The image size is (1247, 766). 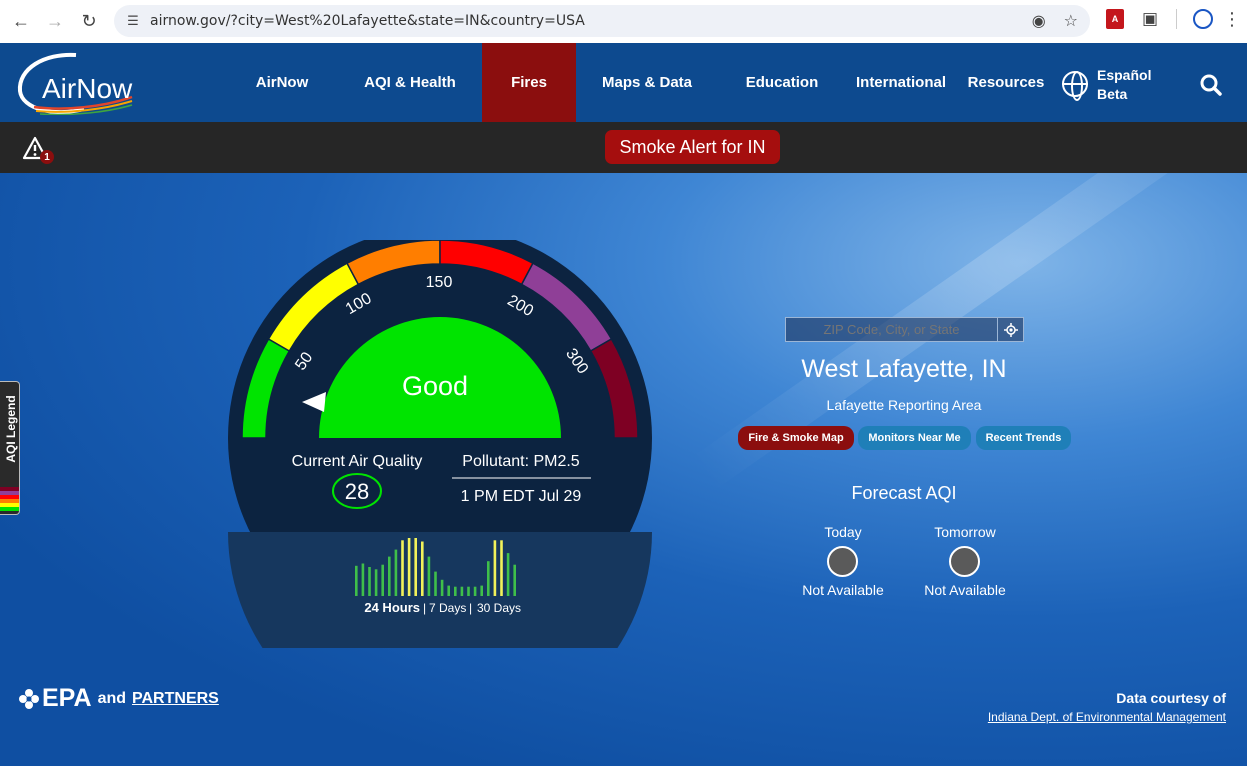 What do you see at coordinates (499, 608) in the screenshot?
I see `range-30-days: 30 Days` at bounding box center [499, 608].